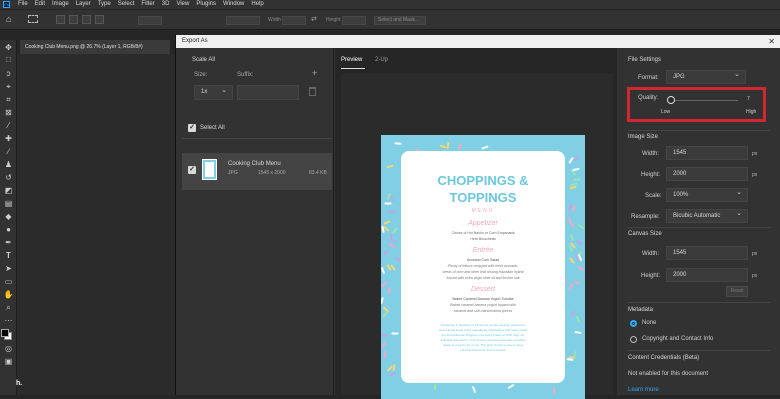  I want to click on subtract-selection-icon, so click(86, 19).